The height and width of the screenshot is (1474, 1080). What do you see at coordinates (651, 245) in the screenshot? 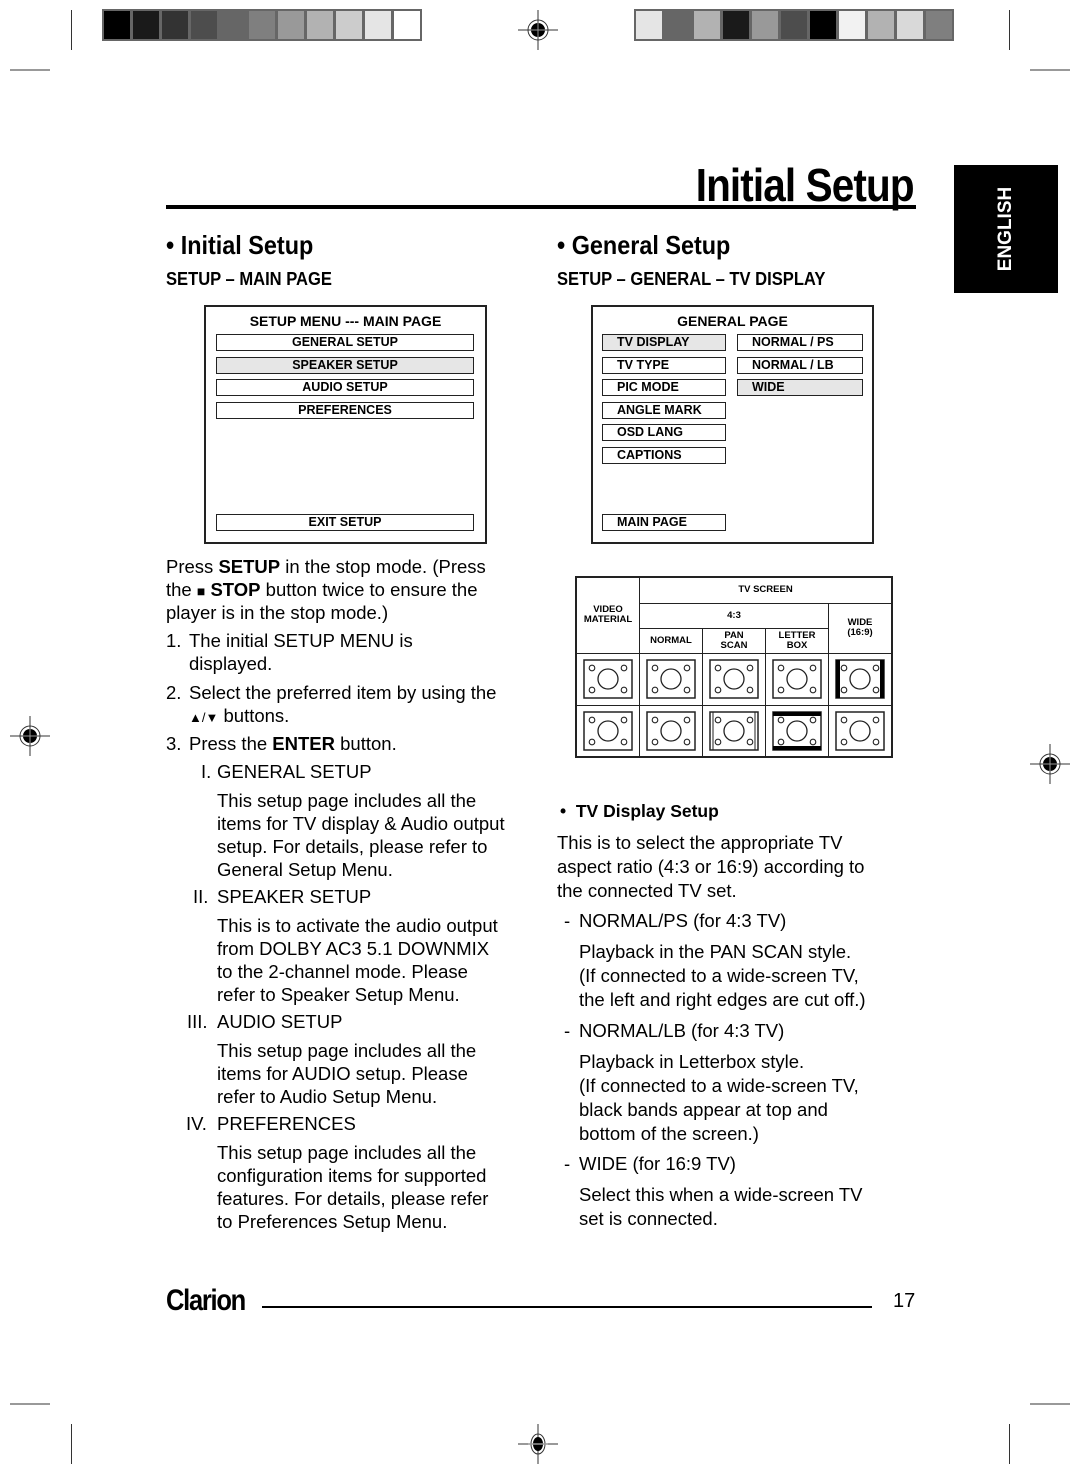
I see `section-title-text: General Setup` at bounding box center [651, 245].